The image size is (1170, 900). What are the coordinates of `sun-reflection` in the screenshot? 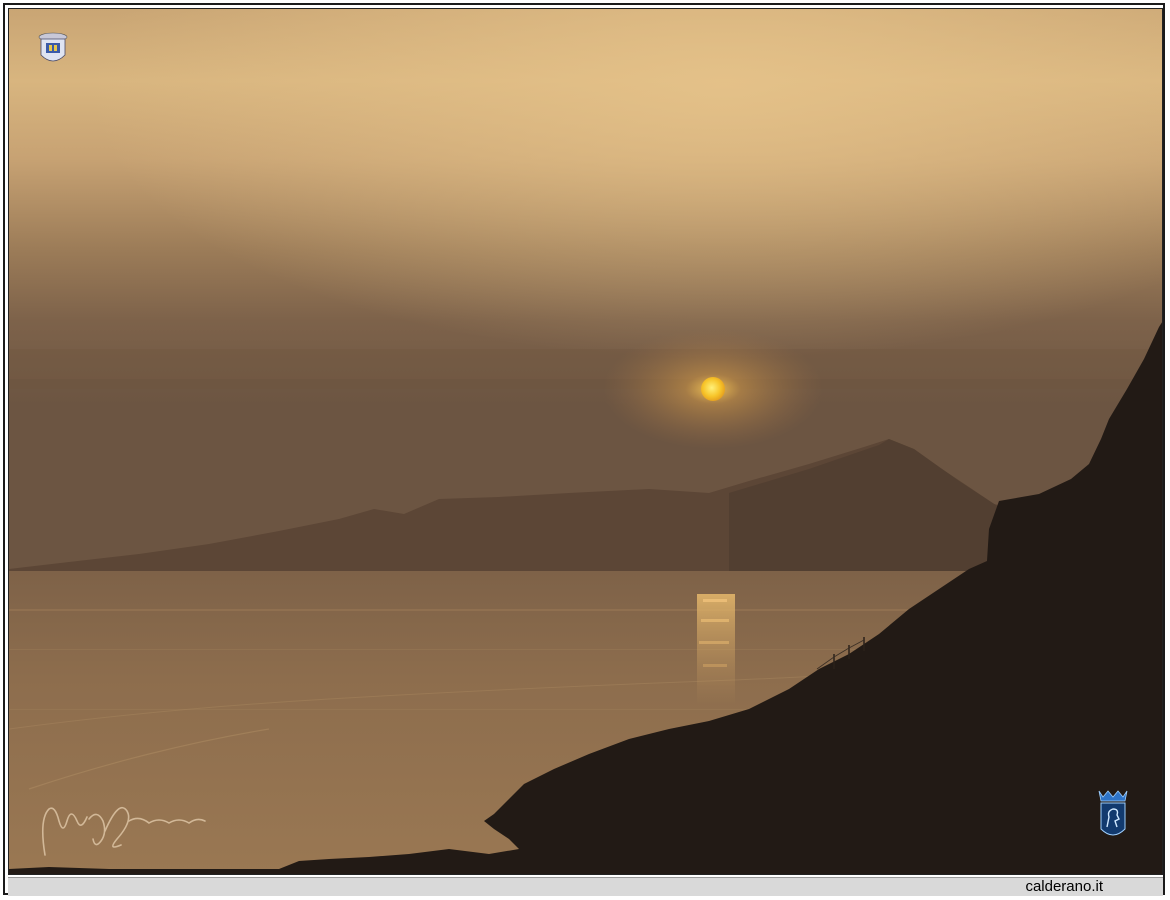 It's located at (716, 649).